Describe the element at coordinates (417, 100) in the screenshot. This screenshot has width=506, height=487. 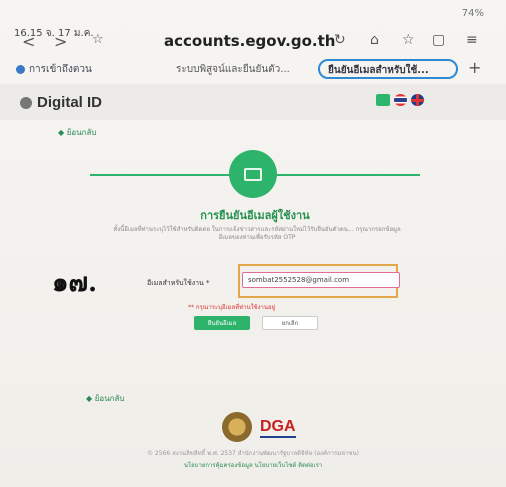
I see `uk-flag-icon` at that location.